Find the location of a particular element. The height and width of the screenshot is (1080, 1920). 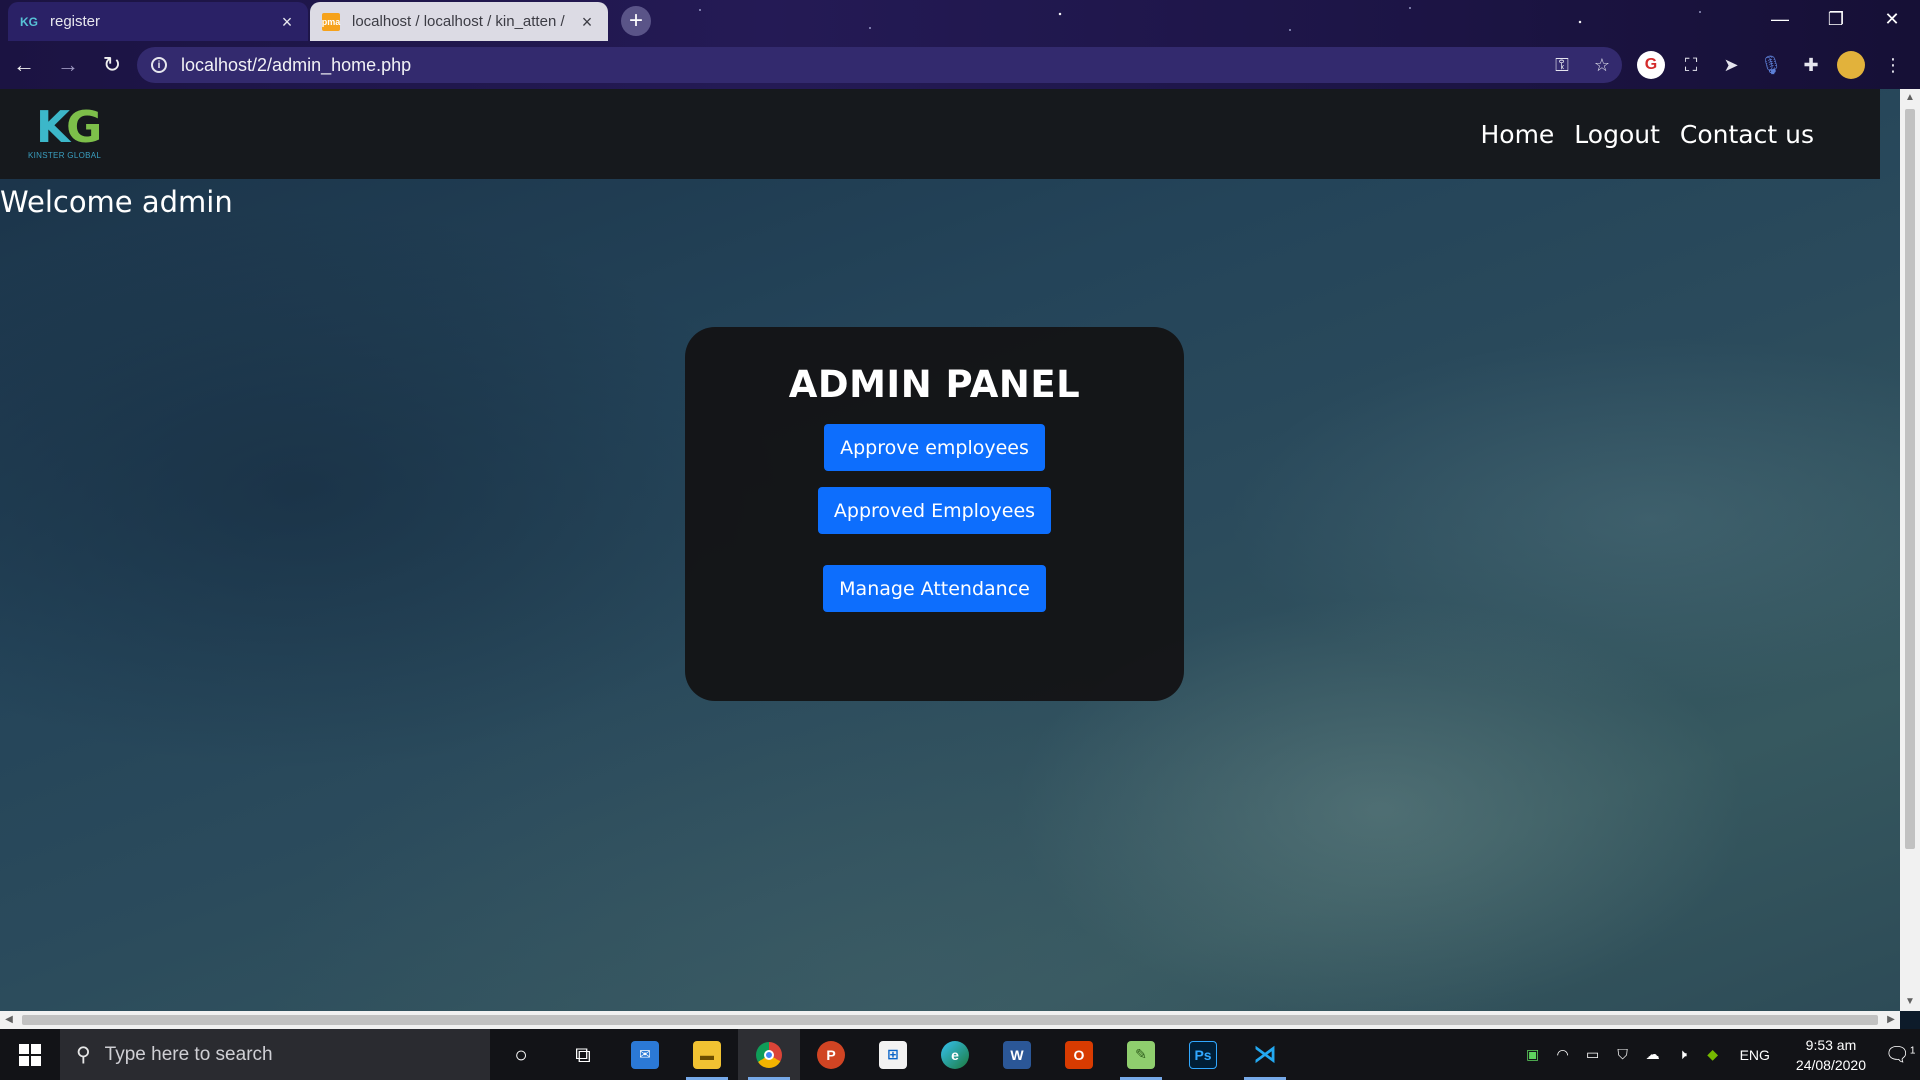

photoshop-icon: Ps is located at coordinates (1203, 1054).